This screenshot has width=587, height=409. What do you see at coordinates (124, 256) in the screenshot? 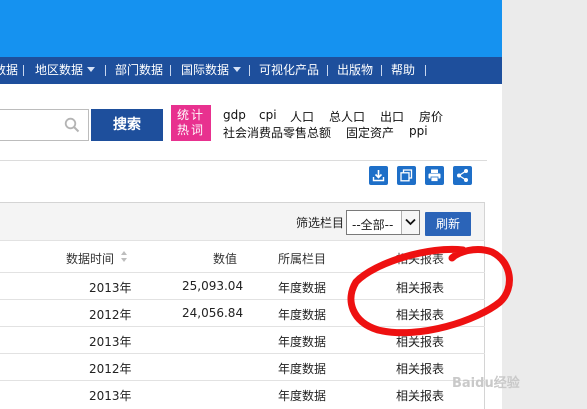
I see `sort-icon` at bounding box center [124, 256].